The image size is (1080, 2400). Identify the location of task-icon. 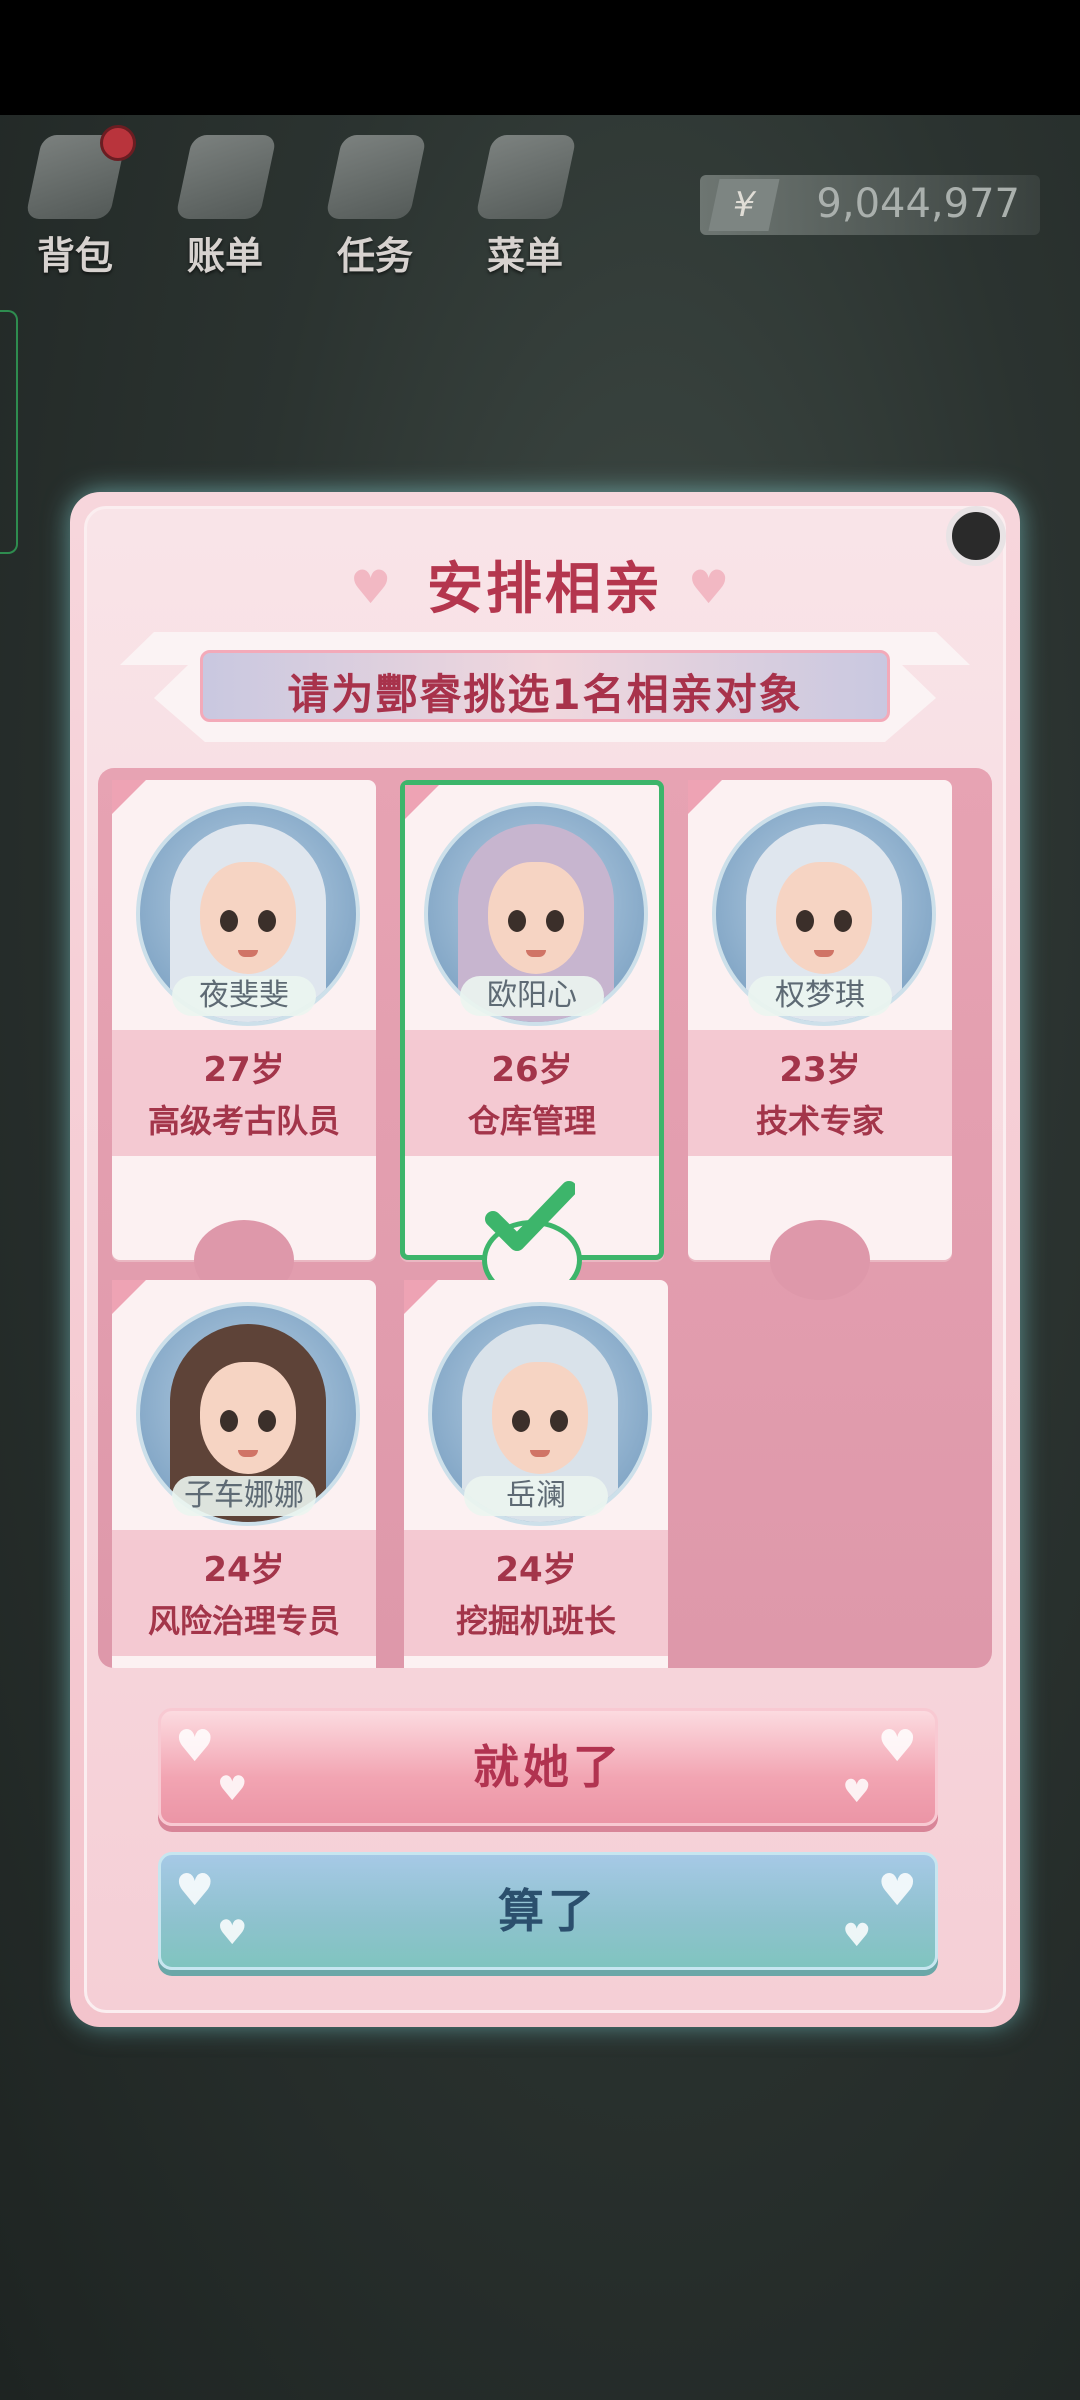
(376, 177).